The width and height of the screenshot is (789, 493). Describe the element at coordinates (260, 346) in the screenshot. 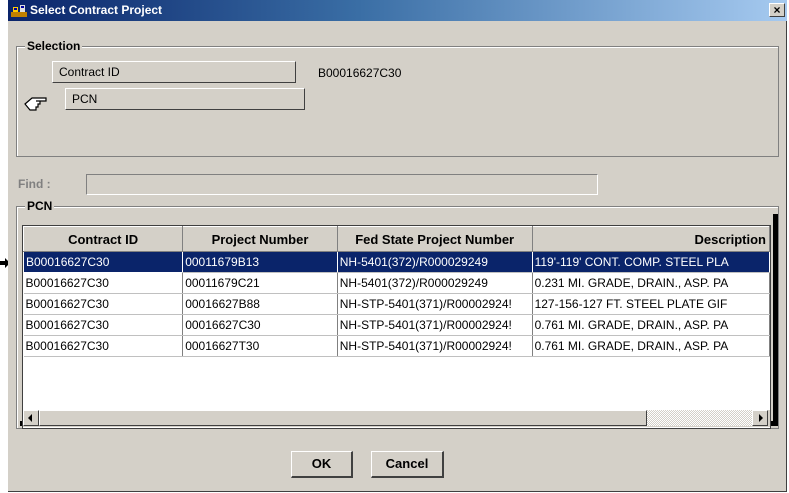

I see `cell-project-number: 00016627T30` at that location.